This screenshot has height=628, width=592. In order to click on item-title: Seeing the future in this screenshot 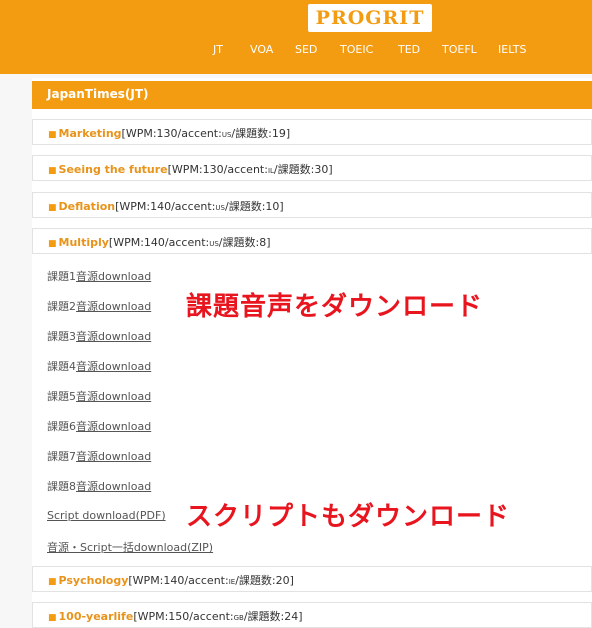, I will do `click(113, 169)`.